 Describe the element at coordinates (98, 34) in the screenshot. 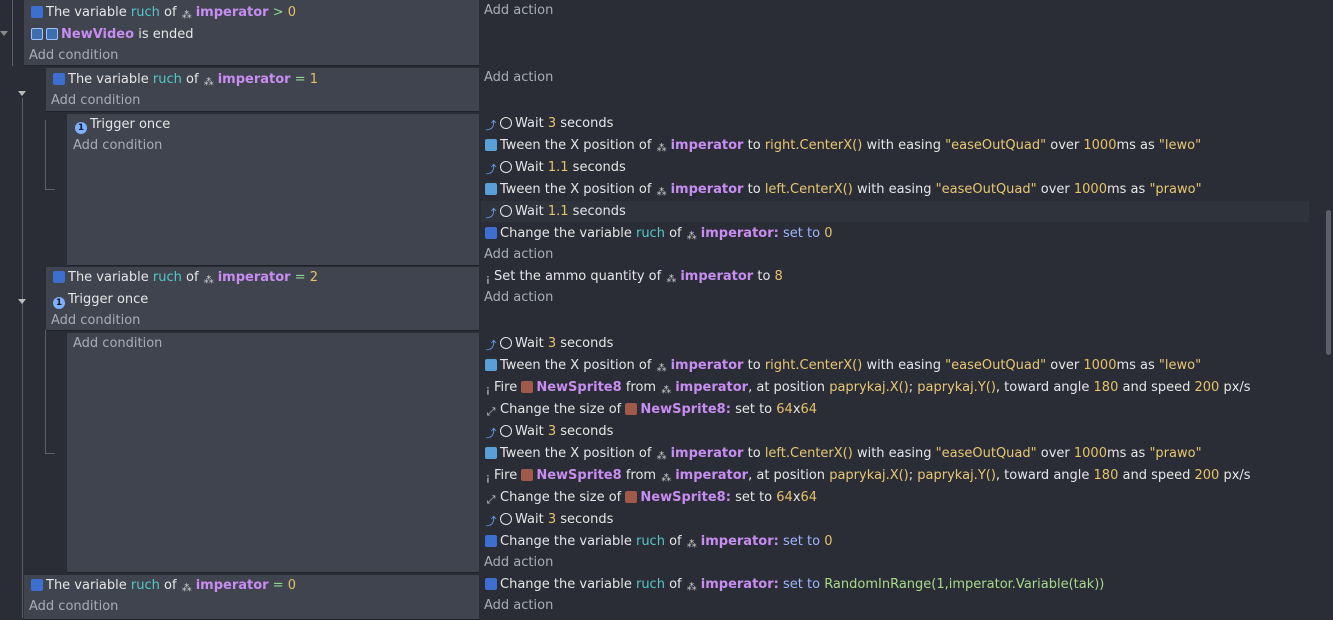

I see `object-name: NewVideo` at that location.